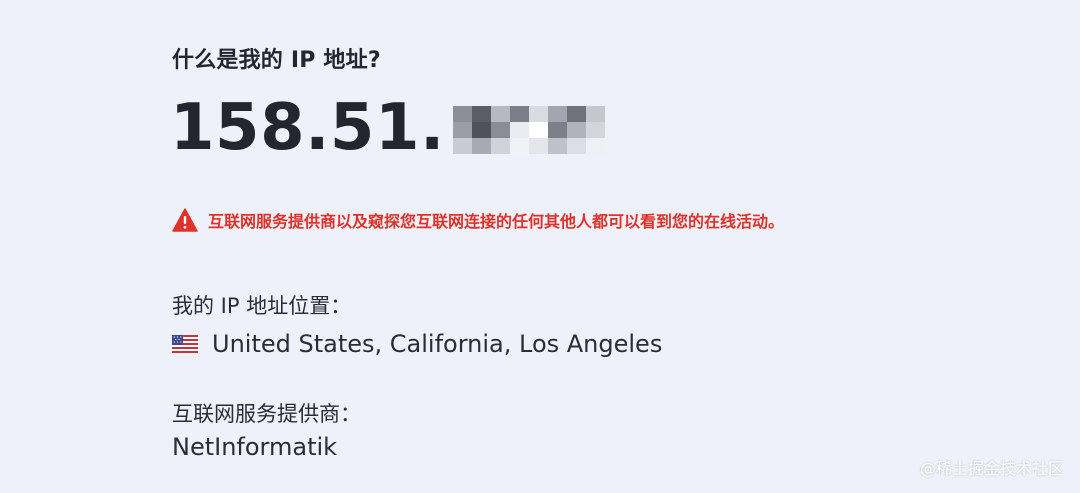  Describe the element at coordinates (266, 414) in the screenshot. I see `isp-label: 互联网服务提供商：` at that location.